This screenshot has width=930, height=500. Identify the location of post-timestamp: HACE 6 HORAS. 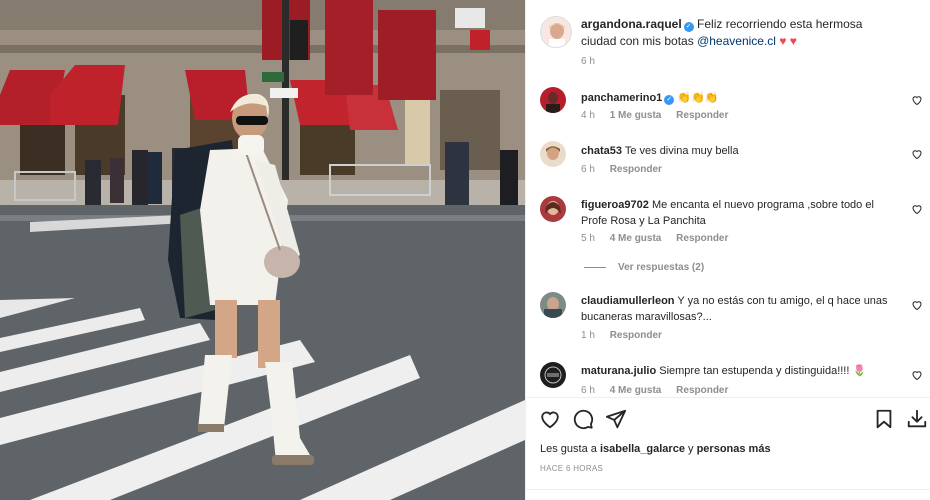
(572, 468).